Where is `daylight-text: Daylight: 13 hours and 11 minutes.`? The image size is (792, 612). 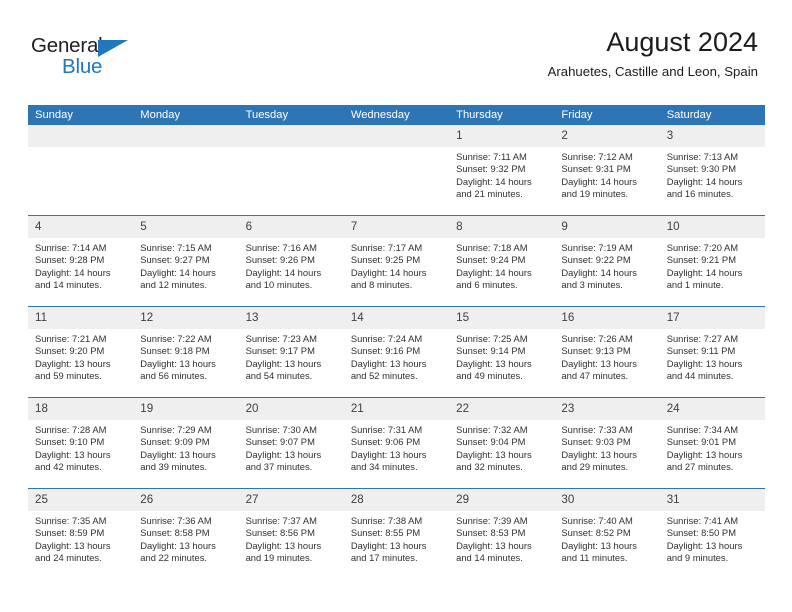
daylight-text: Daylight: 13 hours and 11 minutes. is located at coordinates (599, 551).